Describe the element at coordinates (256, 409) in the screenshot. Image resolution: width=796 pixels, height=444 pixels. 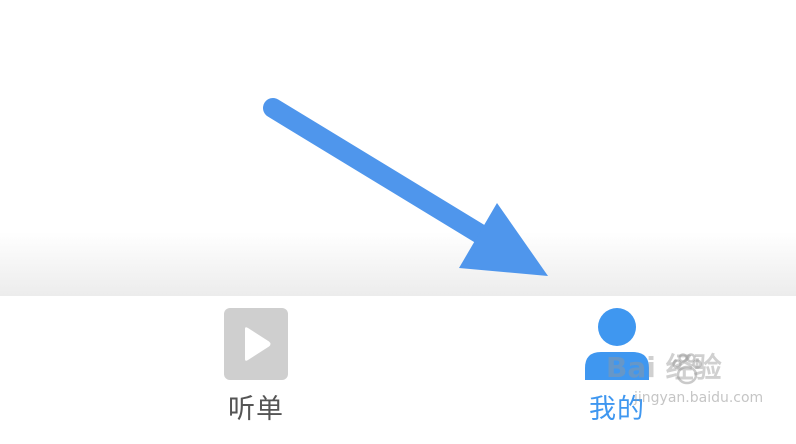
I see `tab-listen-label: 听单` at that location.